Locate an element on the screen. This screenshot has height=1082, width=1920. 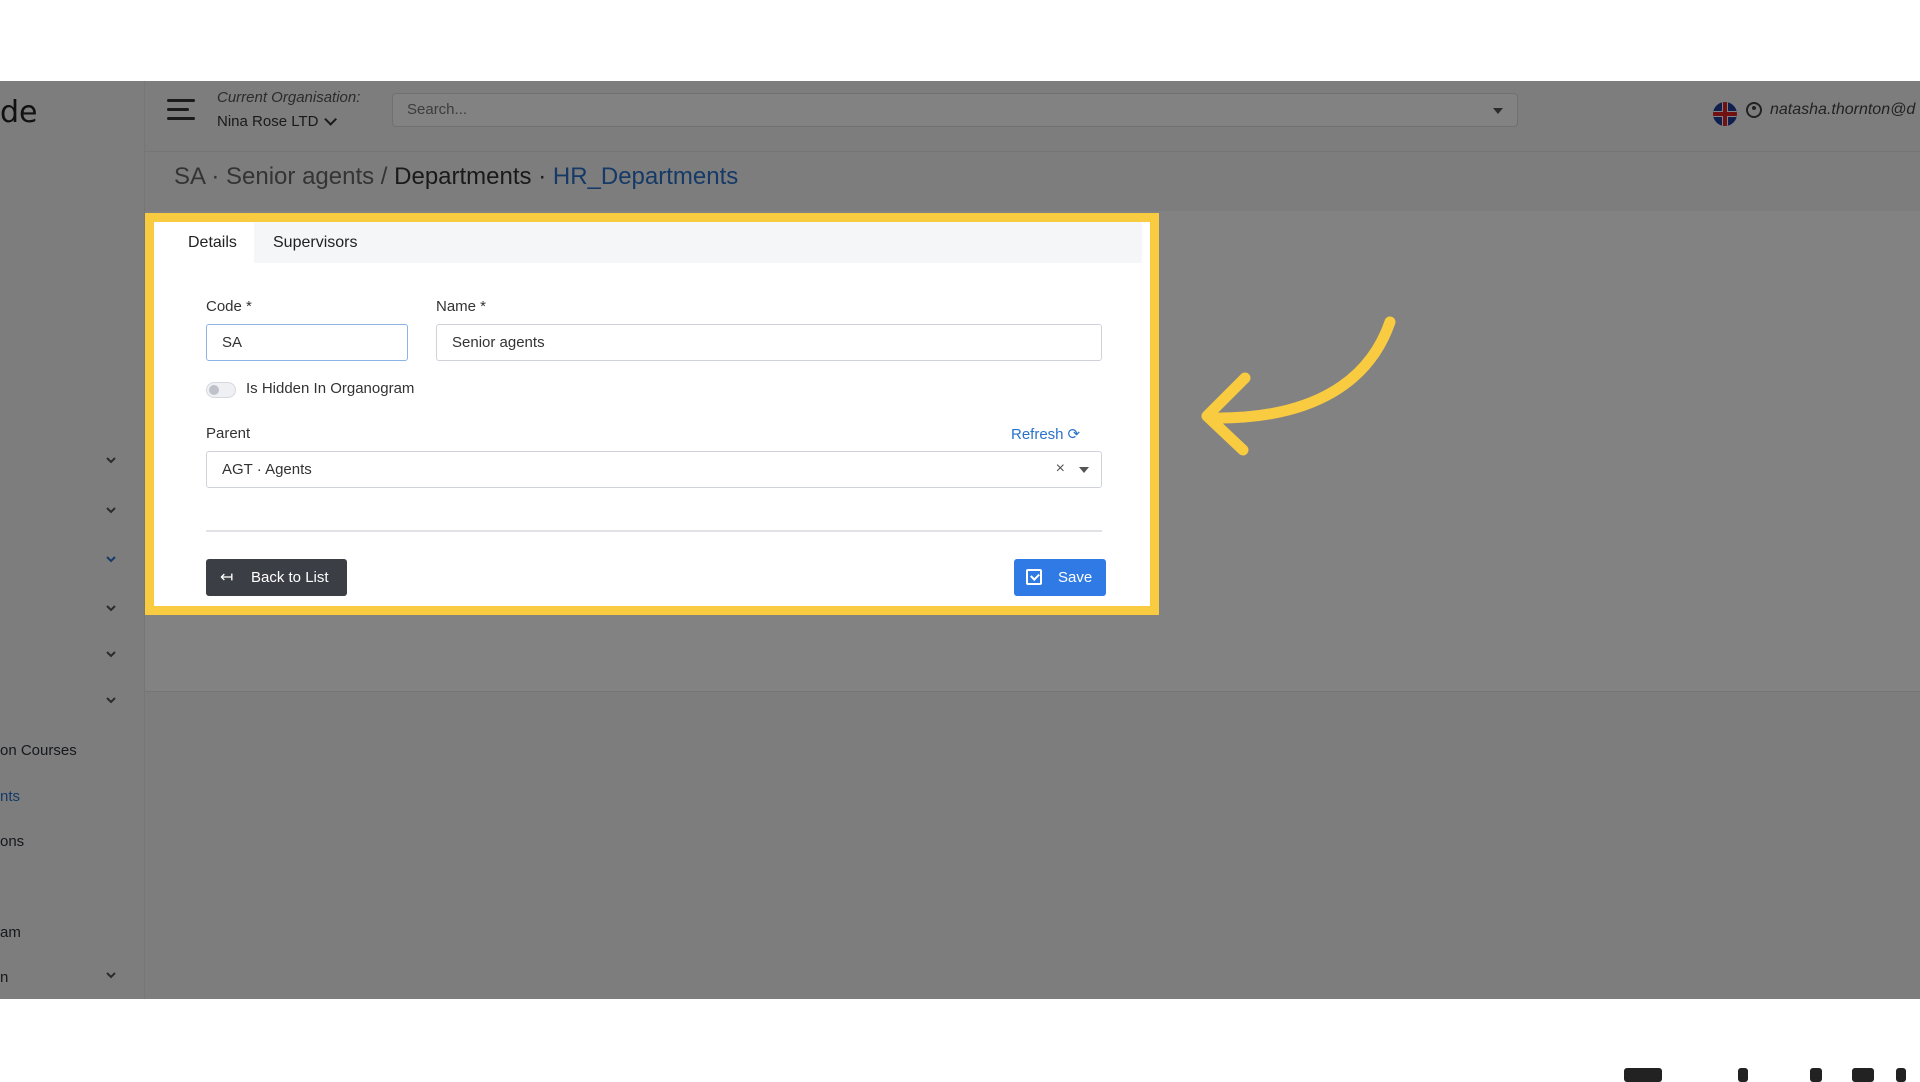
parent-select: × is located at coordinates (654, 469).